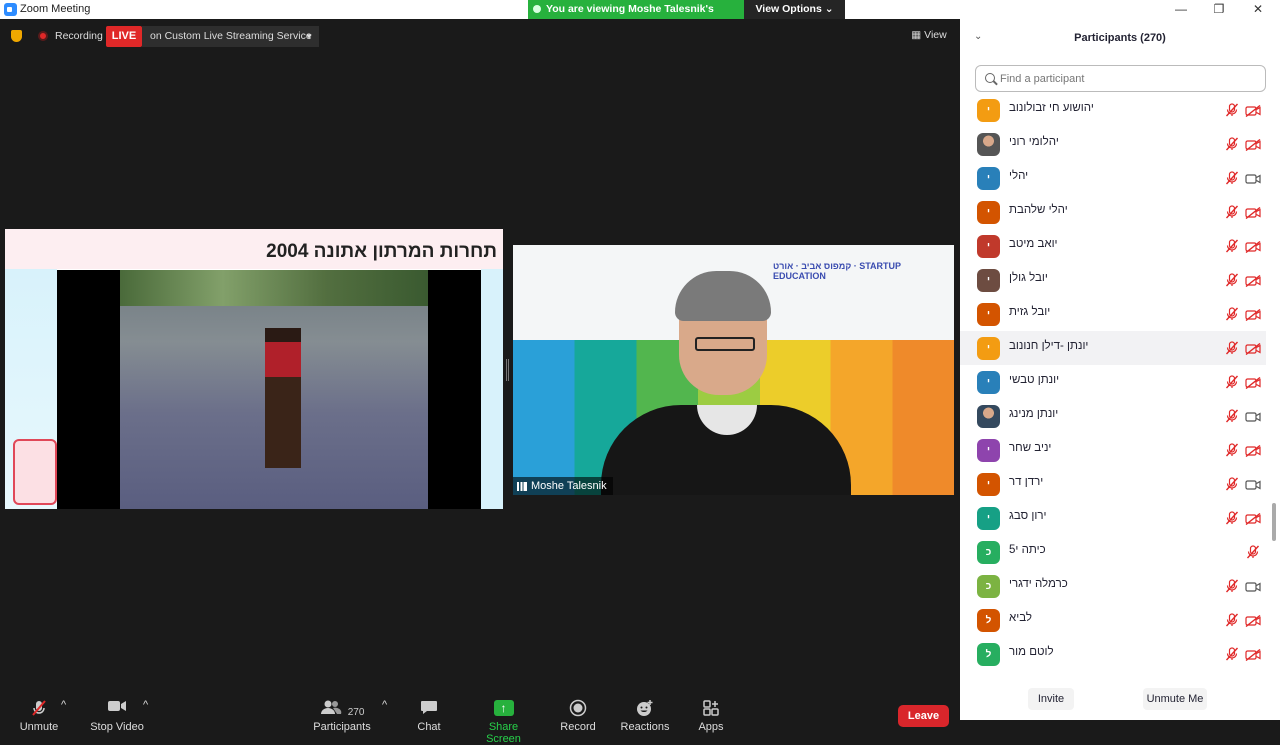  Describe the element at coordinates (1258, 9) in the screenshot. I see `close-button: ✕` at that location.